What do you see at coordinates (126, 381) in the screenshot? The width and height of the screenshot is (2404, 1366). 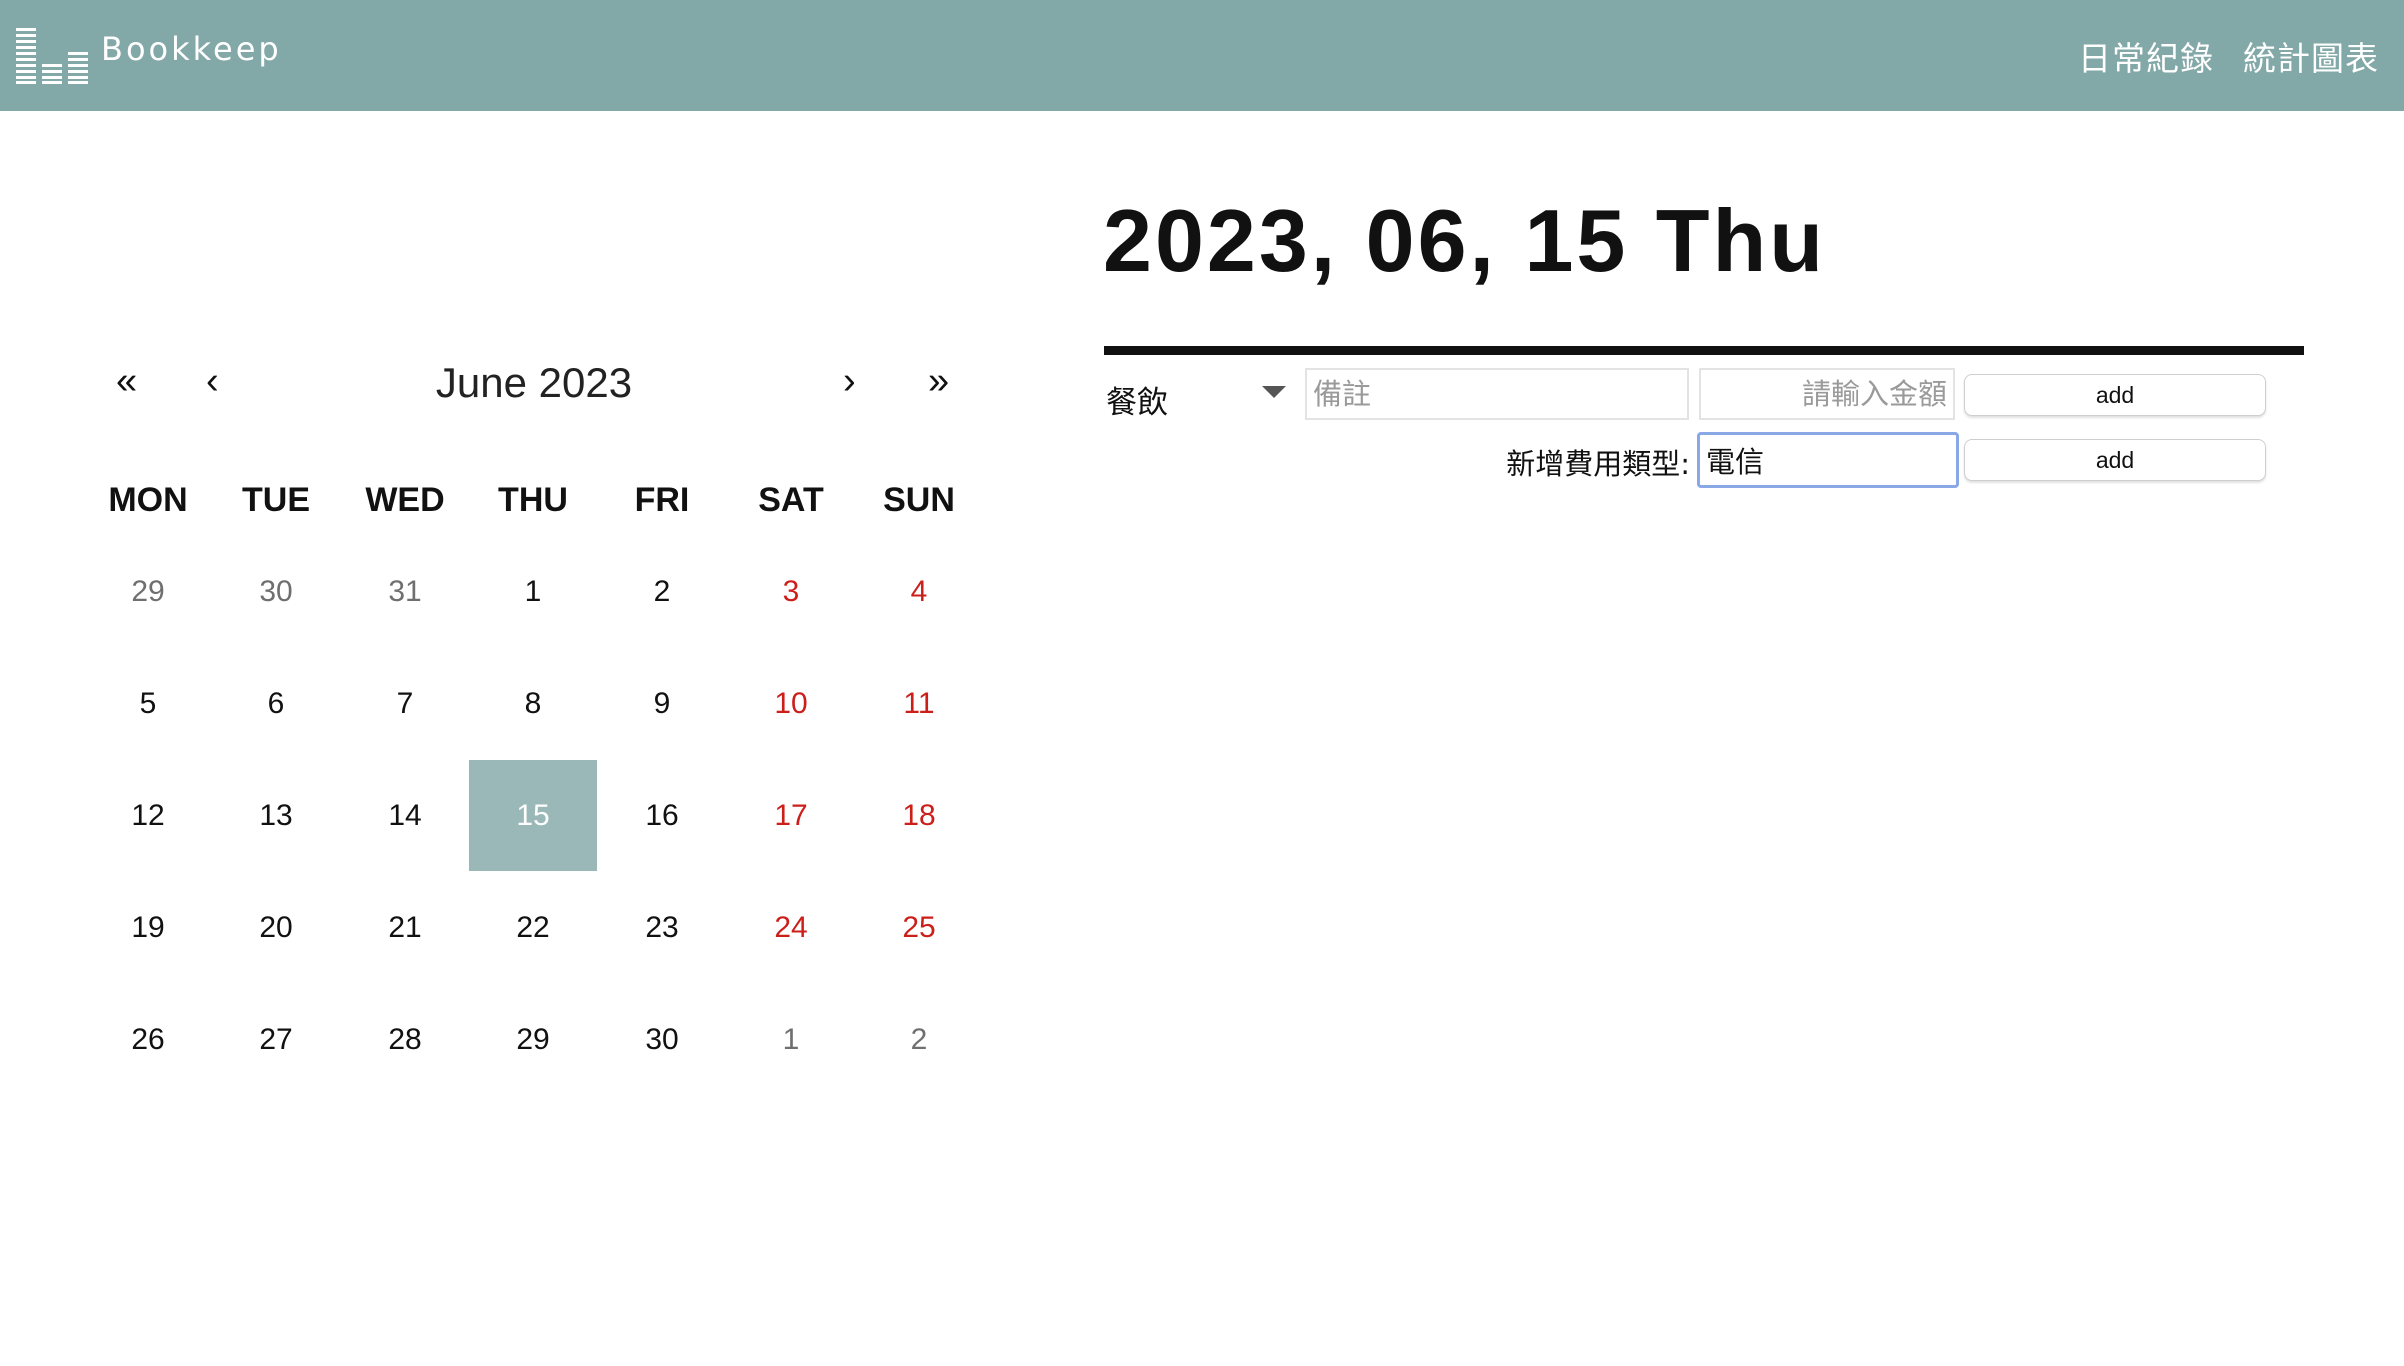 I see `prev-year-button: «` at bounding box center [126, 381].